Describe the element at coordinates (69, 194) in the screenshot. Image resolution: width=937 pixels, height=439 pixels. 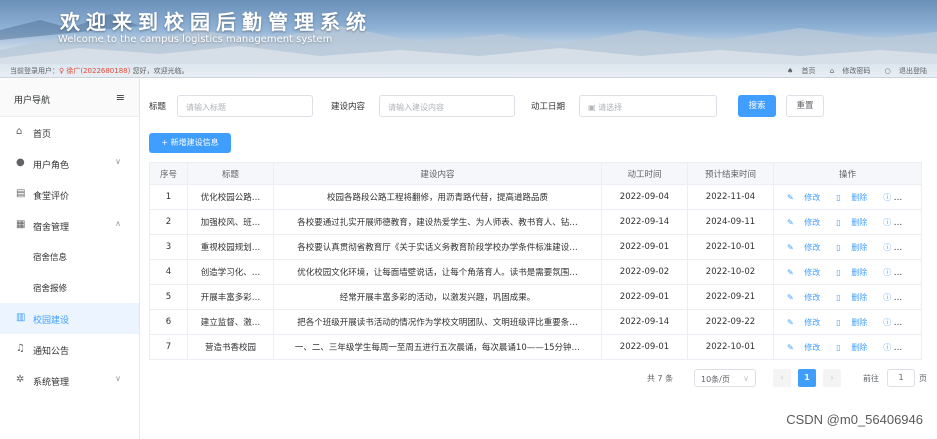
I see `sidebar-item-canteen-review: ▤ 食堂评价` at that location.